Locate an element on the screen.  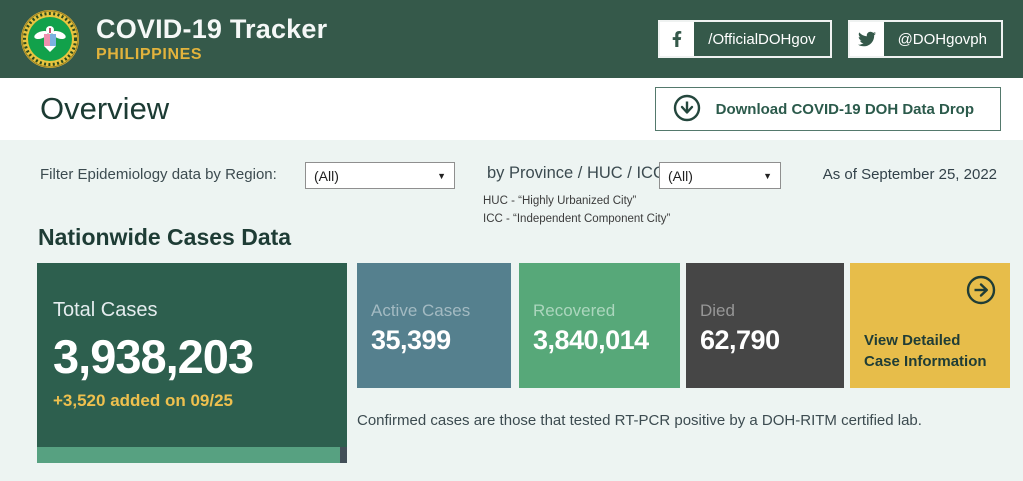
total-cases-value: 3,938,203 is located at coordinates (153, 356).